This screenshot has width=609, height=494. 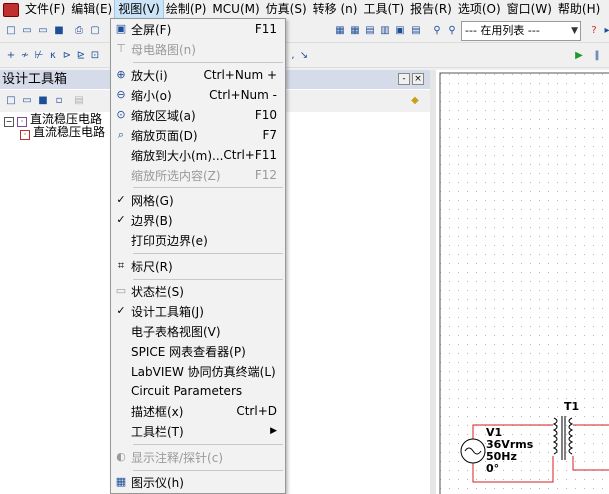 What do you see at coordinates (45, 9) in the screenshot?
I see `menu-file: 文件(F)` at bounding box center [45, 9].